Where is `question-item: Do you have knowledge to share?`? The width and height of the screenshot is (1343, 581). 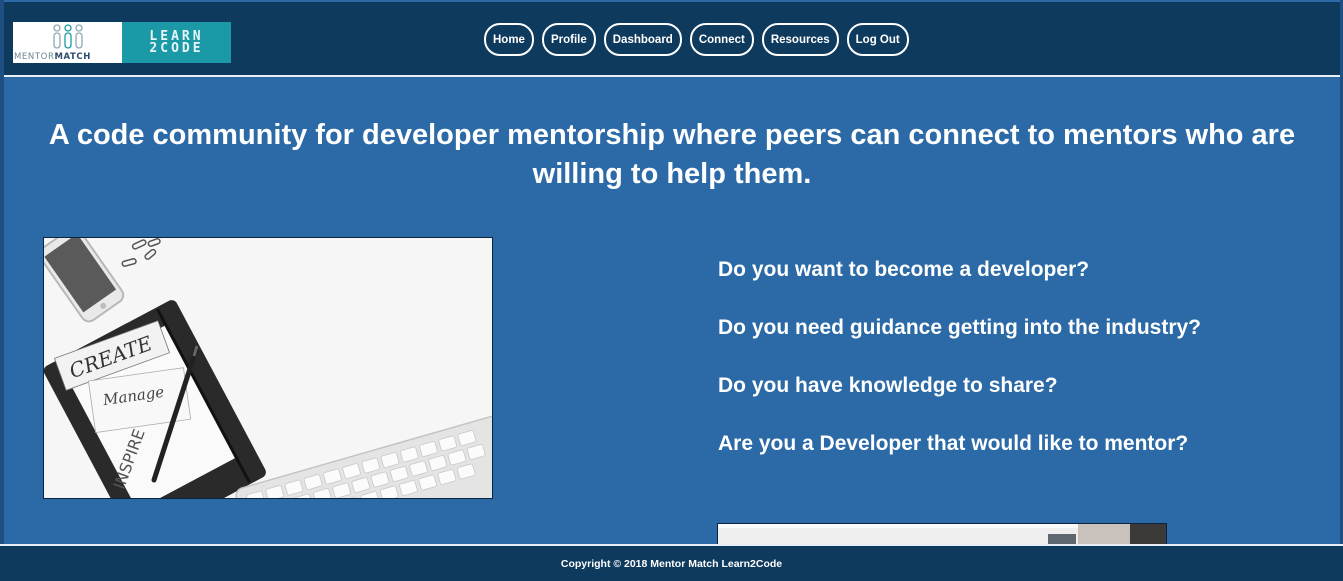 question-item: Do you have knowledge to share? is located at coordinates (888, 385).